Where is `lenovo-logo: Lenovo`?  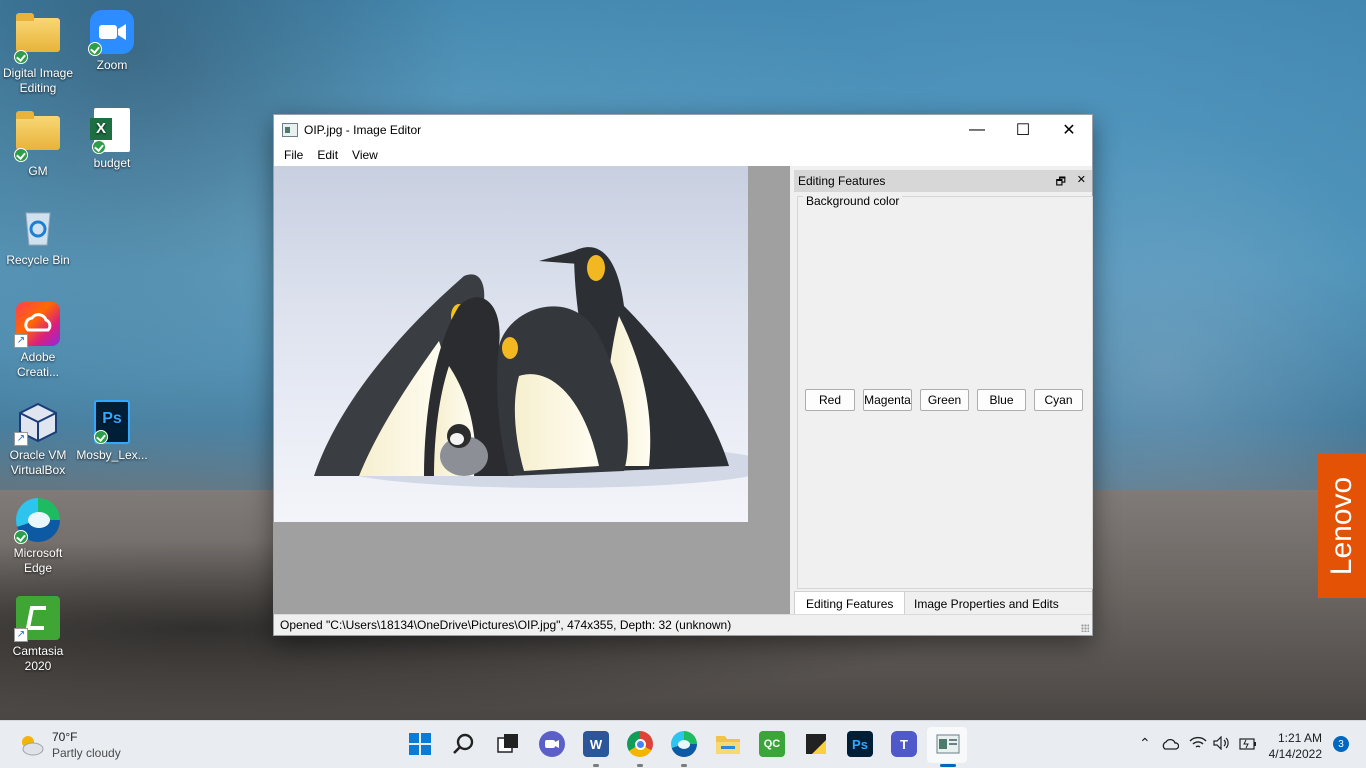
lenovo-logo: Lenovo is located at coordinates (1342, 525).